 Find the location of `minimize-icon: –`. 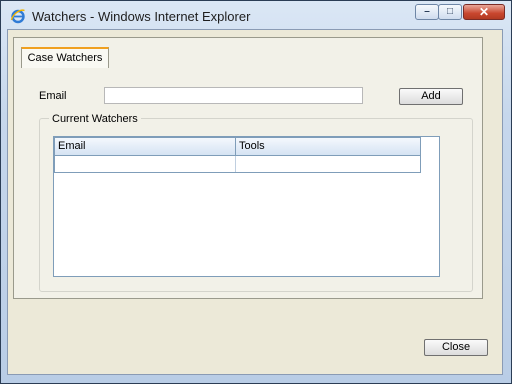

minimize-icon: – is located at coordinates (427, 11).